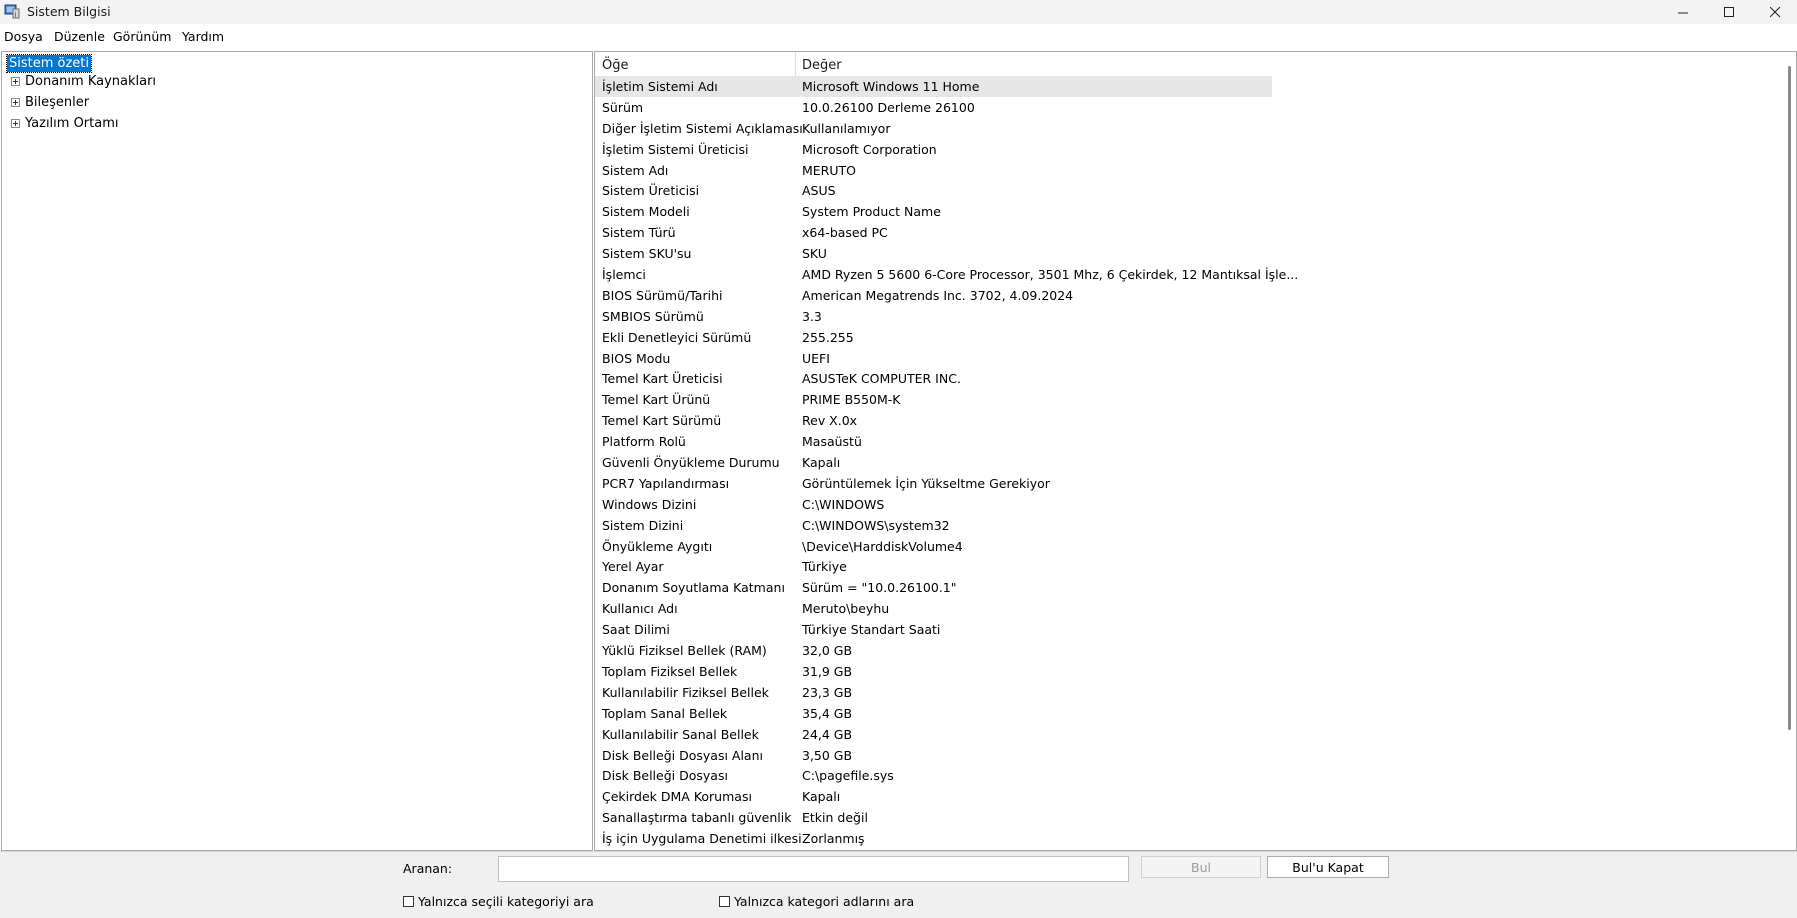 Image resolution: width=1797 pixels, height=918 pixels. Describe the element at coordinates (615, 65) in the screenshot. I see `column-header-item: Öğe` at that location.